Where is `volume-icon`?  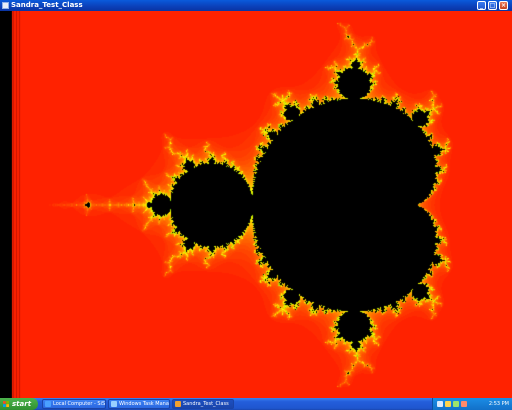 volume-icon is located at coordinates (456, 404).